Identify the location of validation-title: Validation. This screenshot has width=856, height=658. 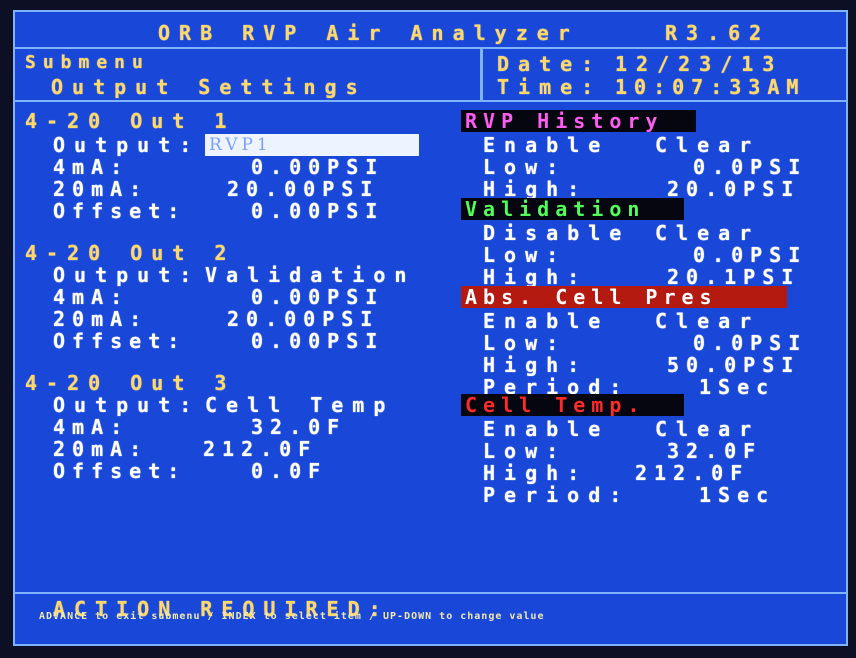
(572, 209).